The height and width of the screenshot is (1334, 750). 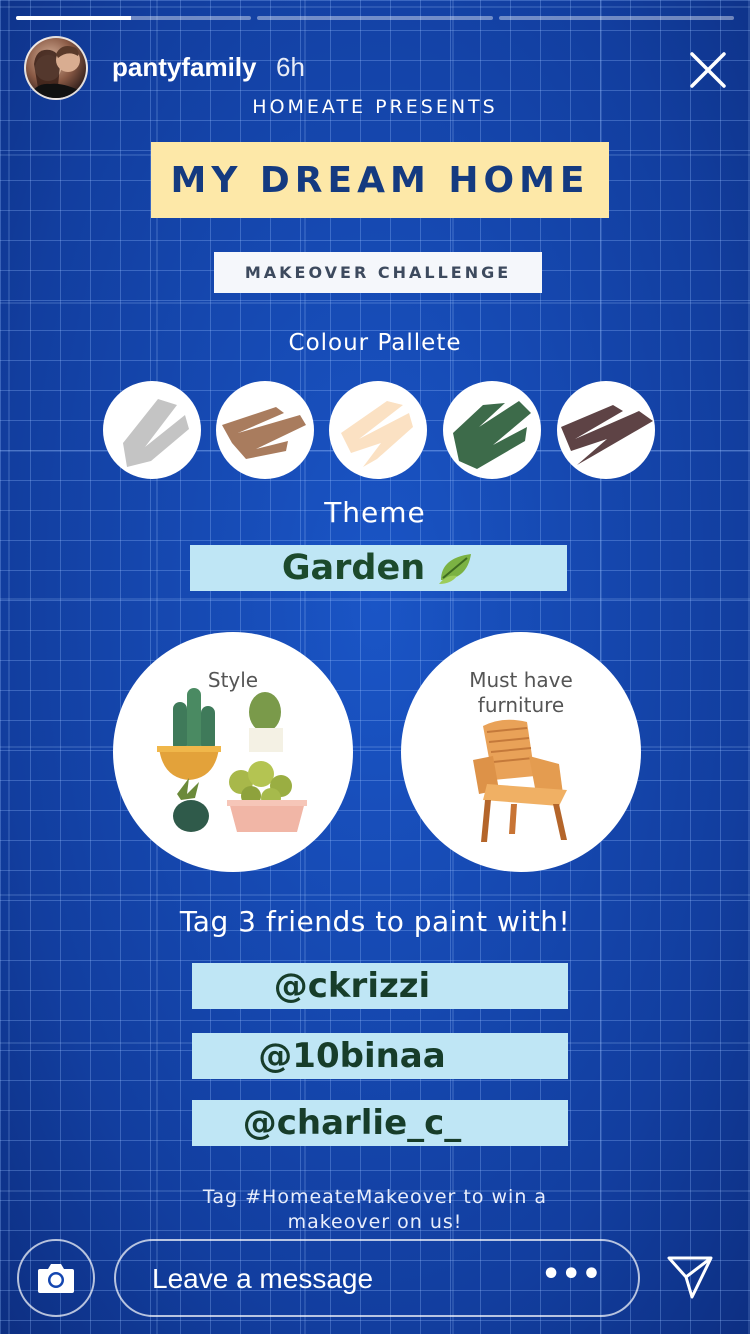 What do you see at coordinates (352, 986) in the screenshot?
I see `friend-handle: @ckrizzi` at bounding box center [352, 986].